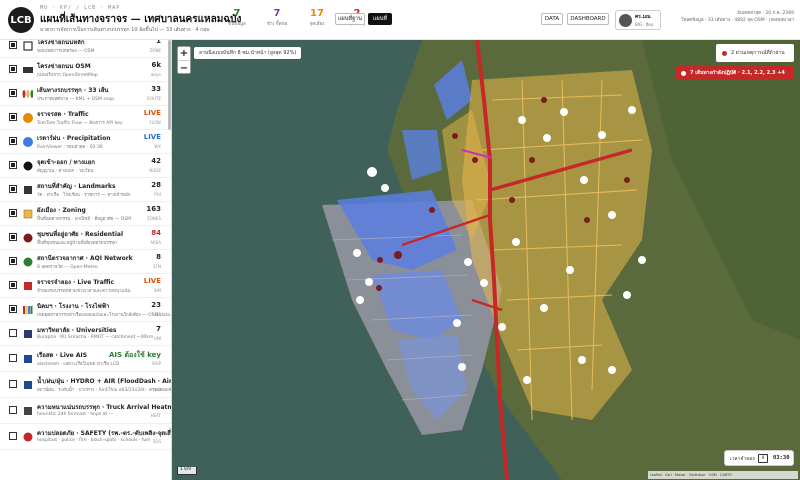 Image resolution: width=800 pixels, height=480 pixels. Describe the element at coordinates (350, 19) in the screenshot. I see `basemap-button: แผนที่ฐาน` at that location.